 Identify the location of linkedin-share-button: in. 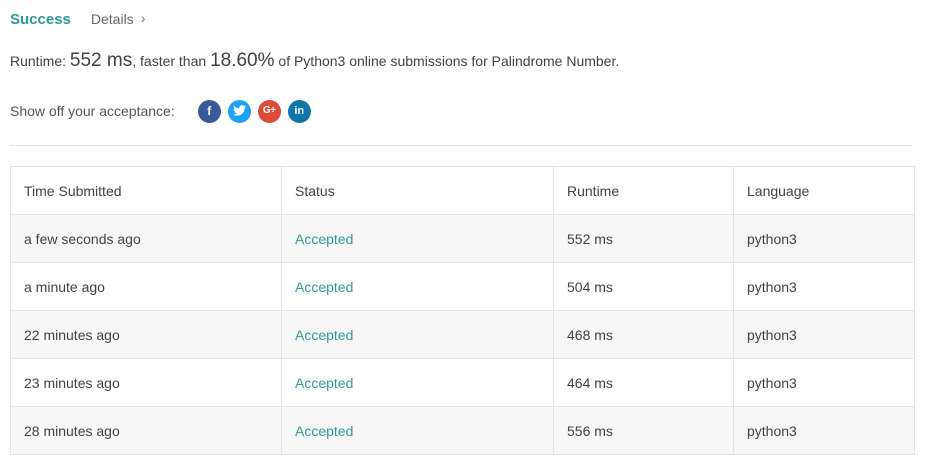
(299, 111).